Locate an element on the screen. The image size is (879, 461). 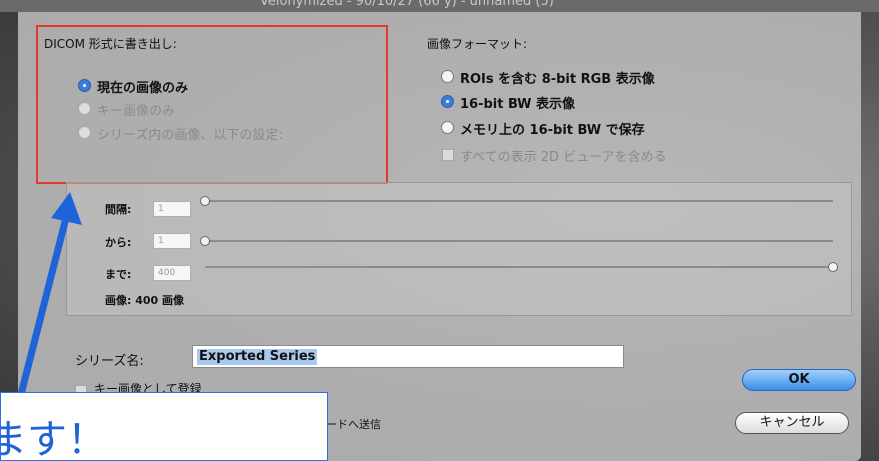
annotation-callout: ます！ is located at coordinates (164, 426).